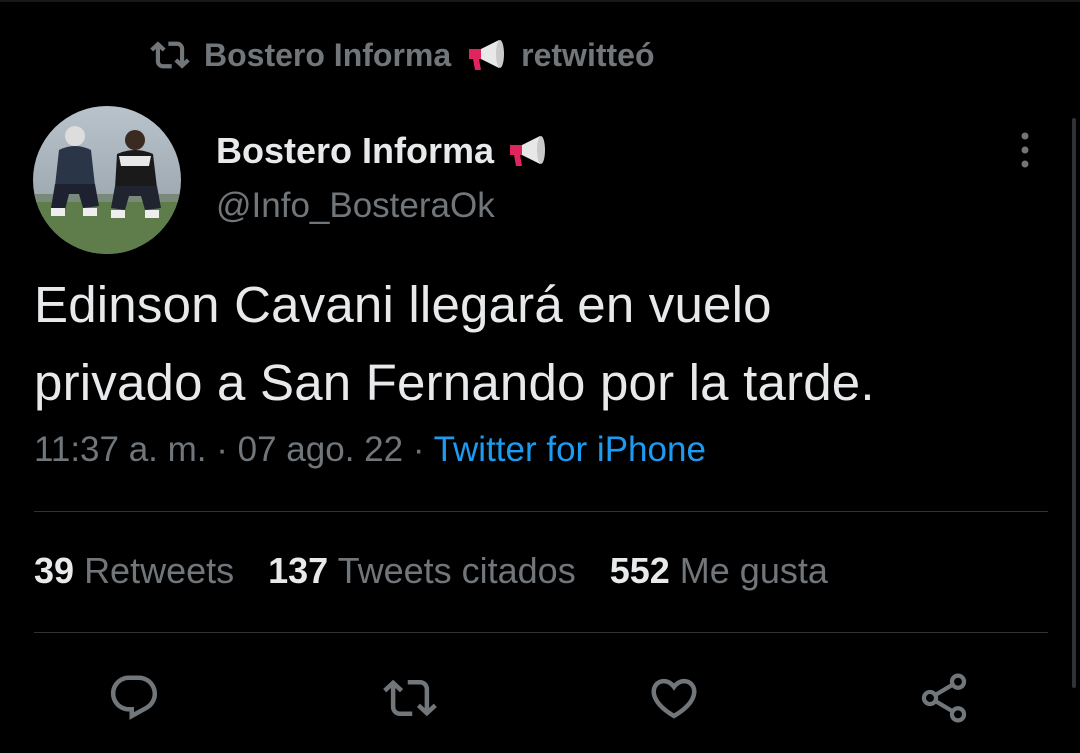 This screenshot has width=1080, height=753. I want to click on reply-icon, so click(134, 697).